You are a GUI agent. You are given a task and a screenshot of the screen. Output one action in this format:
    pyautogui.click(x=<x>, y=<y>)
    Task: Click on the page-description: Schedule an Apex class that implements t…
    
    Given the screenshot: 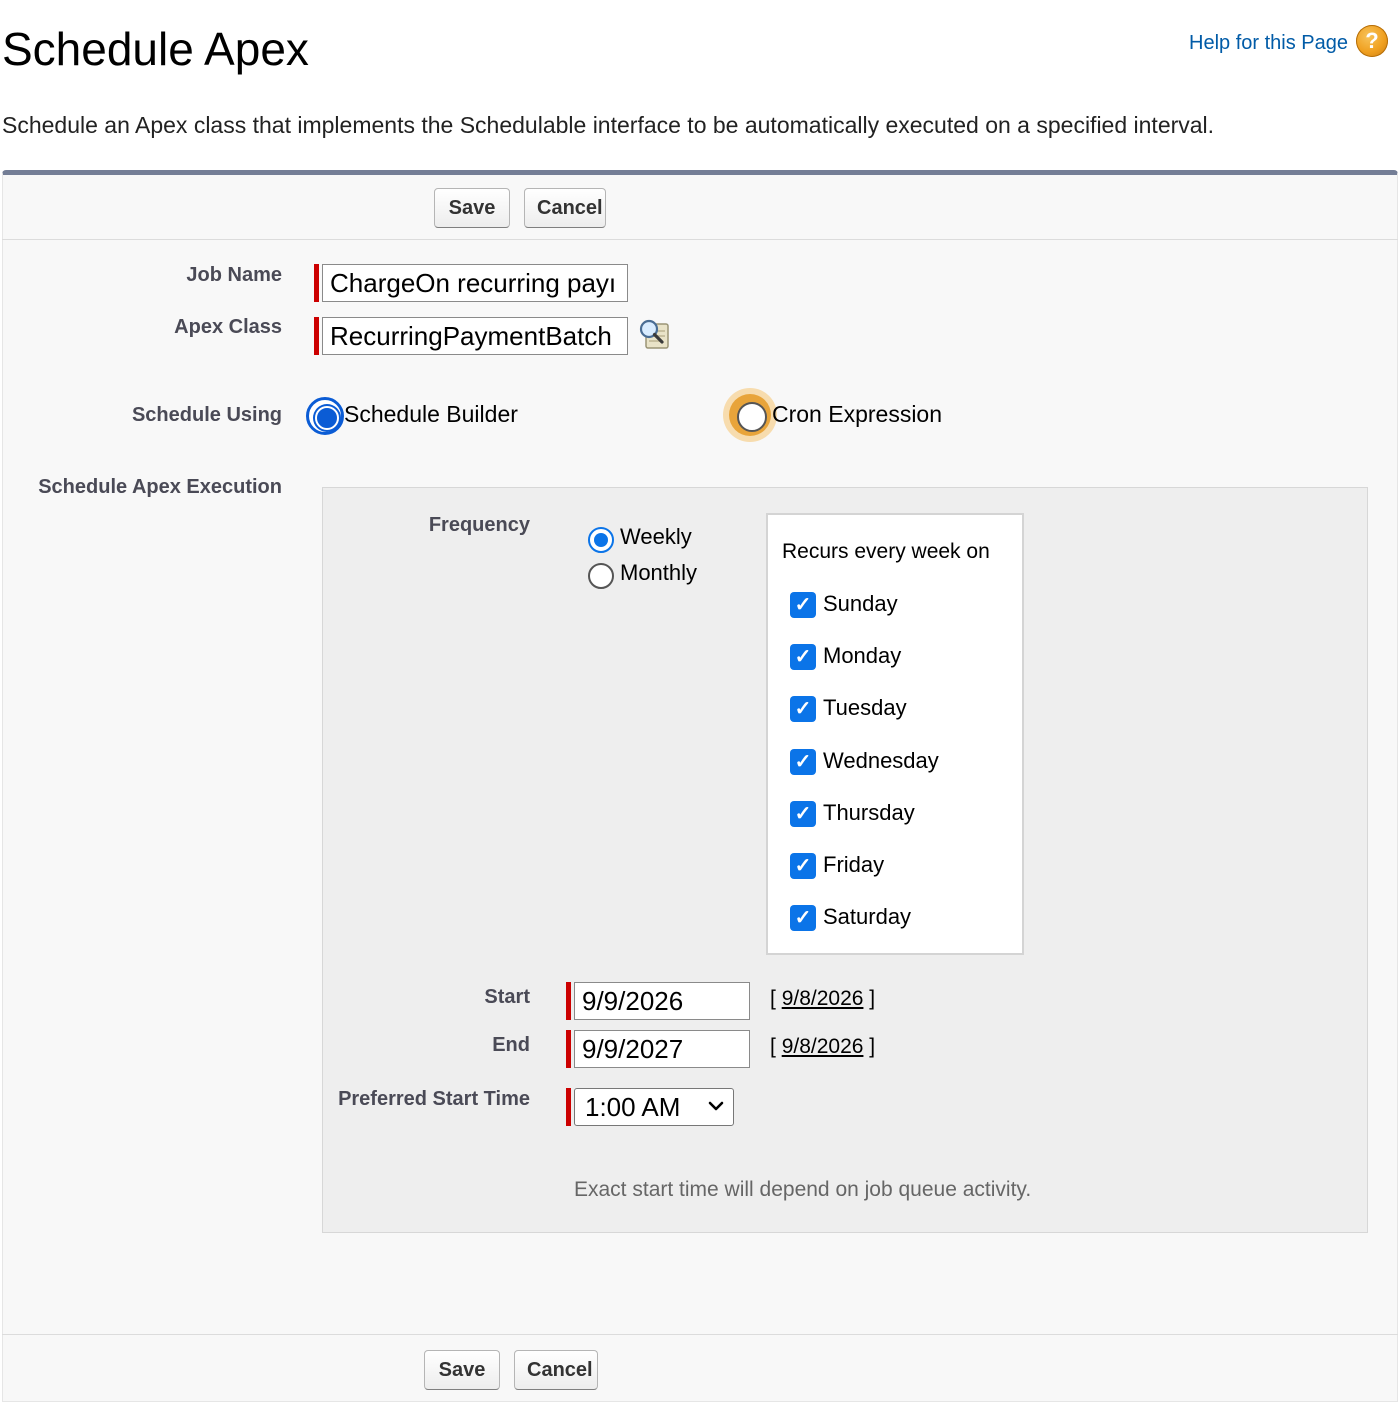 What is the action you would take?
    pyautogui.click(x=608, y=125)
    